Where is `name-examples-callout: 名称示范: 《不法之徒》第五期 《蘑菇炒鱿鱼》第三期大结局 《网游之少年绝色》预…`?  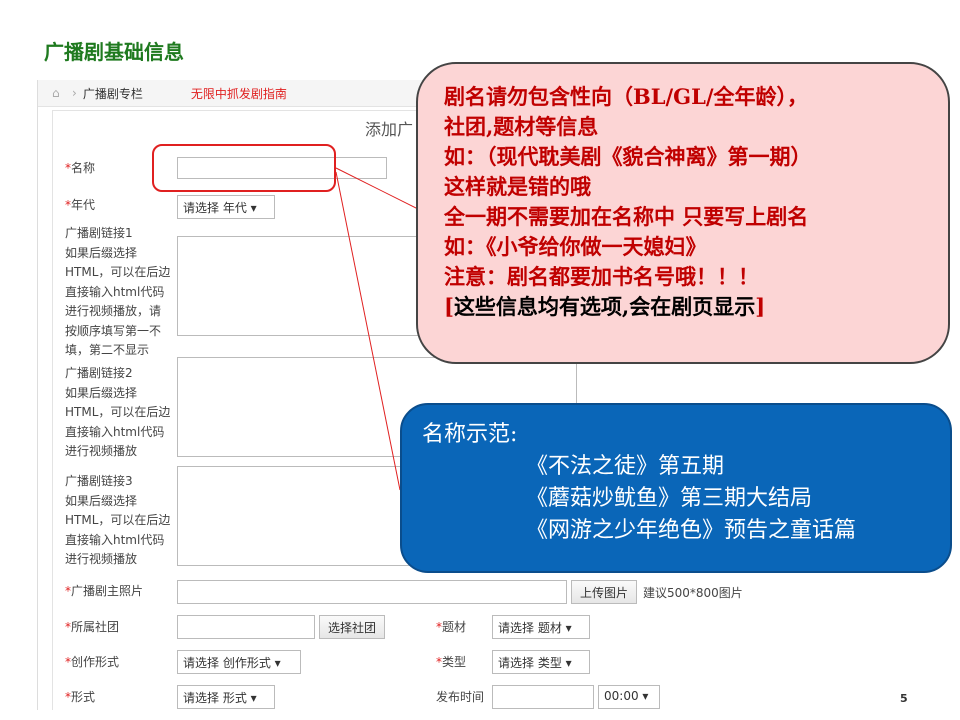 name-examples-callout: 名称示范: 《不法之徒》第五期 《蘑菇炒鱿鱼》第三期大结局 《网游之少年绝色》预… is located at coordinates (676, 488).